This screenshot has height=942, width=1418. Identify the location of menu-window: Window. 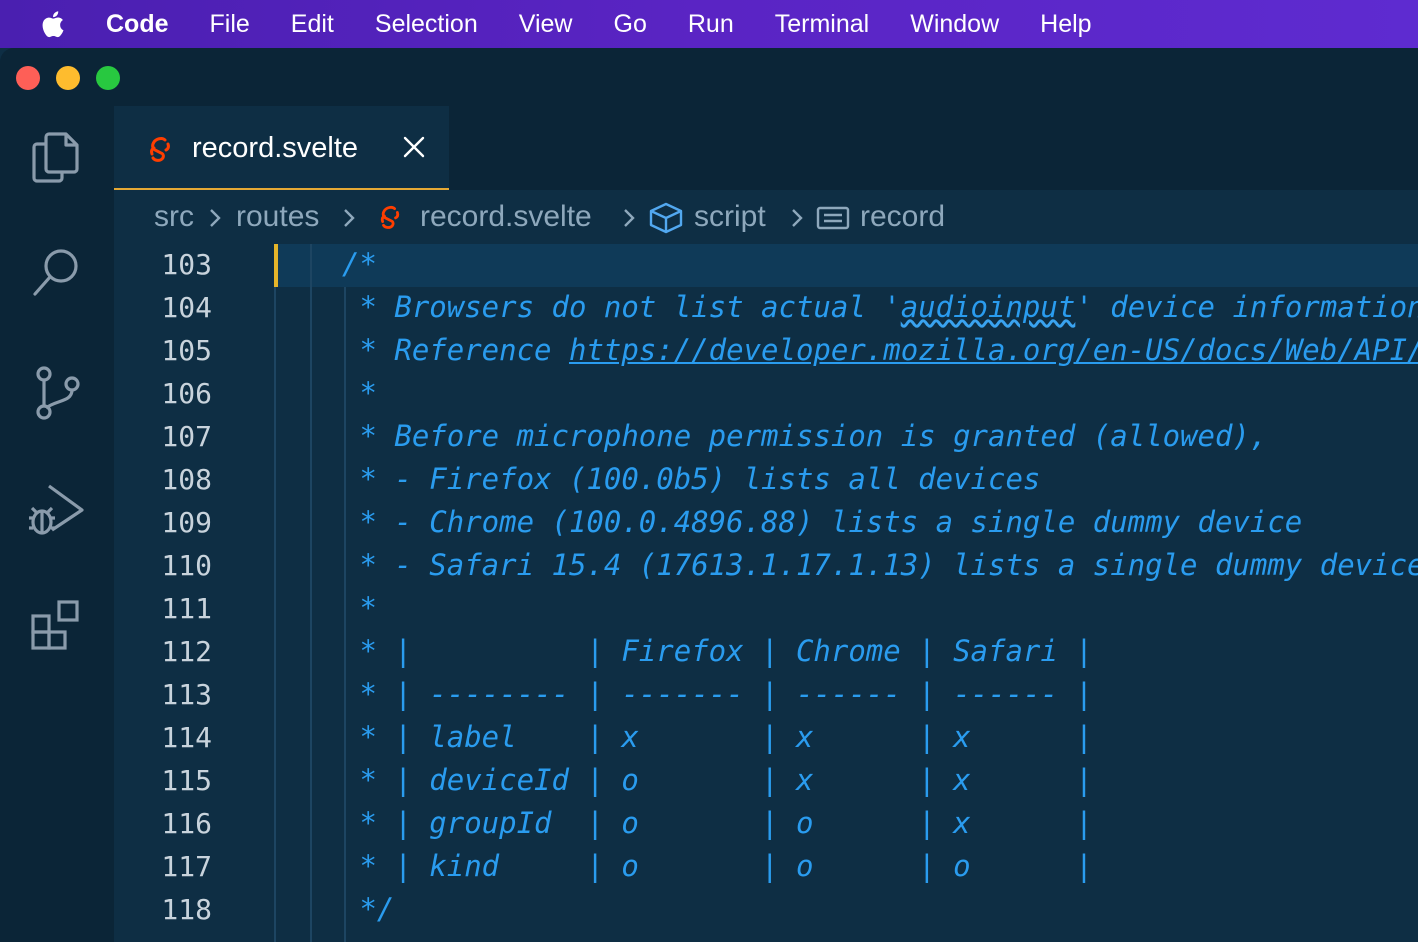
(954, 24).